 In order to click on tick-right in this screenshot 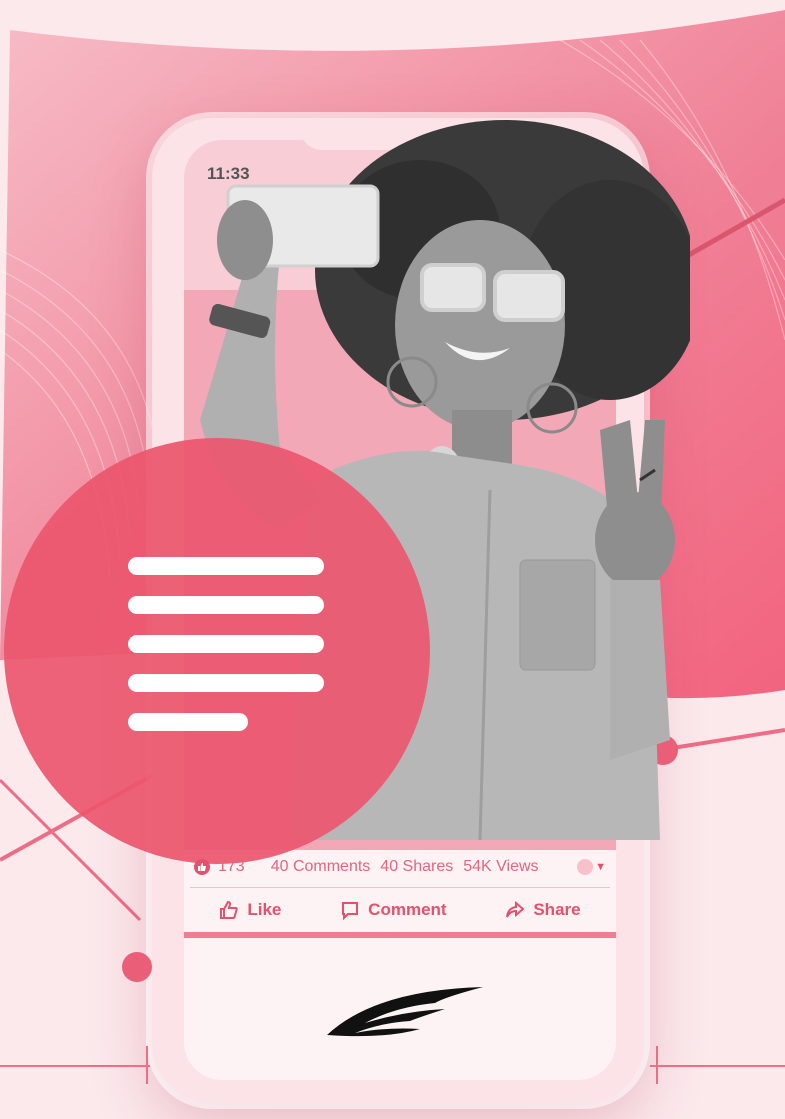, I will do `click(657, 1065)`.